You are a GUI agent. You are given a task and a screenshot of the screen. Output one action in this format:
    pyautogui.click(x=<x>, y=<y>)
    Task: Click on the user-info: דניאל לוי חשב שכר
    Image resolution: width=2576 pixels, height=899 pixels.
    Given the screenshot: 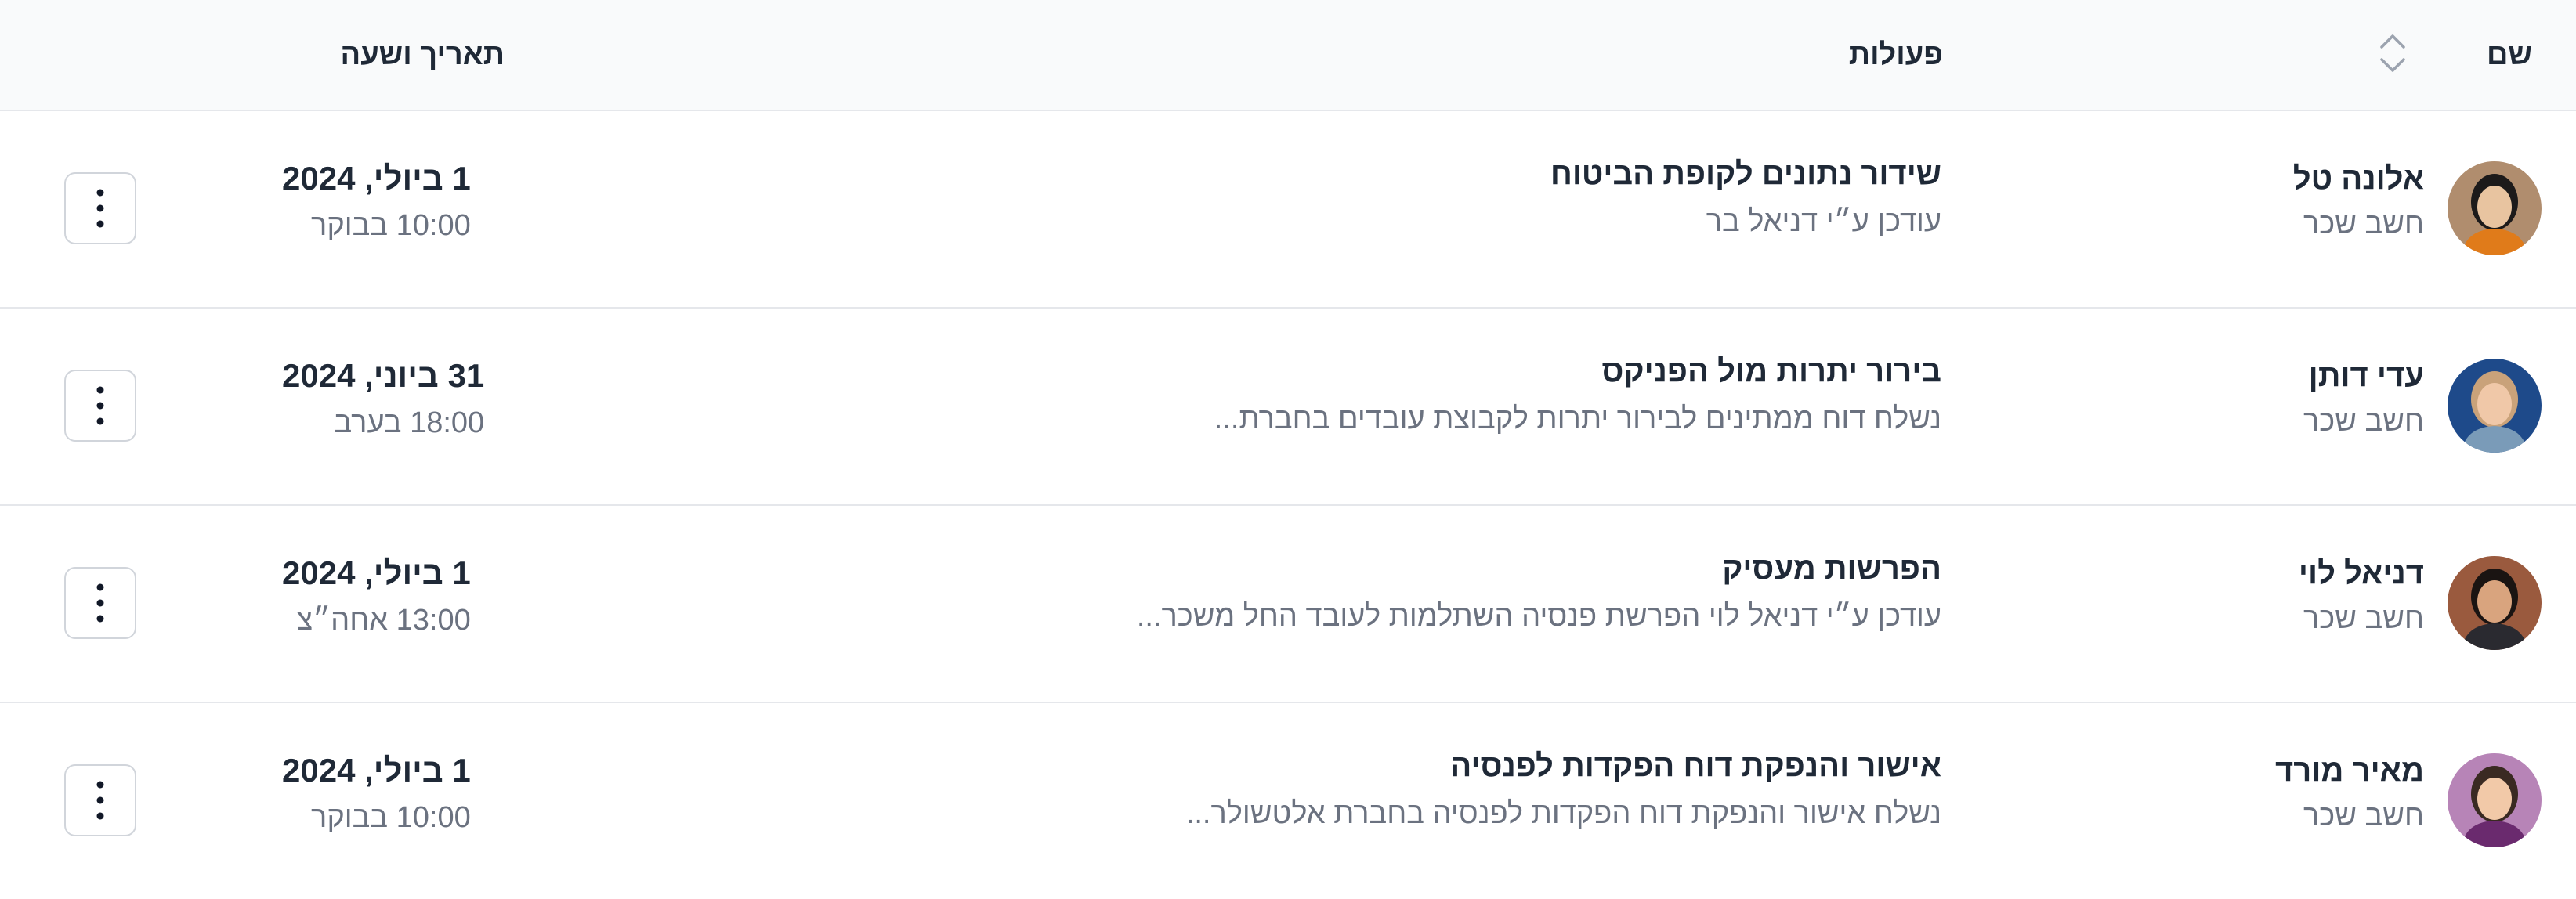 What is the action you would take?
    pyautogui.click(x=2362, y=596)
    